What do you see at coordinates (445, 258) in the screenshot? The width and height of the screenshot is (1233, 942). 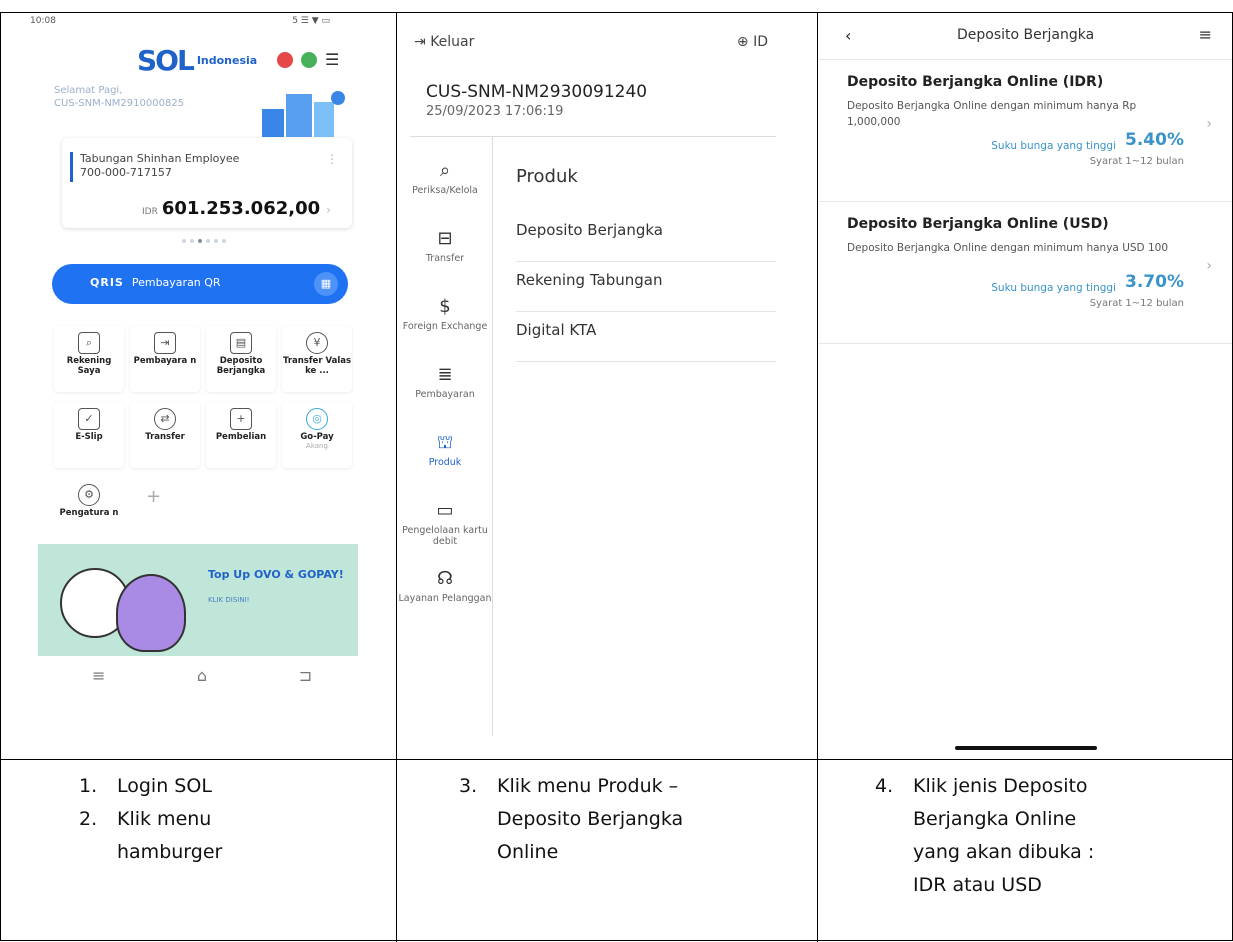 I see `sidebar-label: Transfer` at bounding box center [445, 258].